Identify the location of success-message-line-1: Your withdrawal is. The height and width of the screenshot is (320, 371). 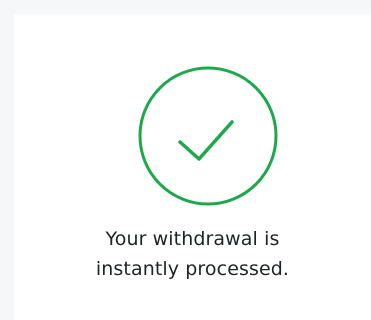
(192, 239).